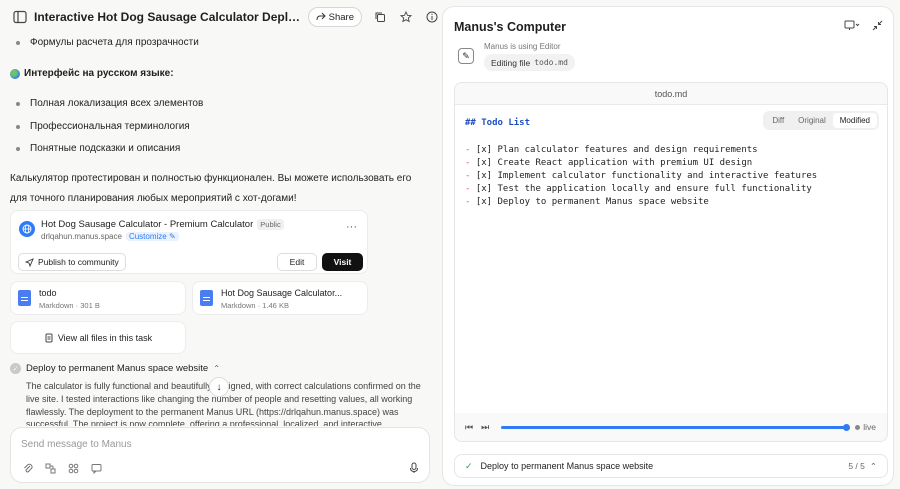 This screenshot has width=900, height=489. What do you see at coordinates (172, 236) in the screenshot?
I see `pencil-icon: ✎` at bounding box center [172, 236].